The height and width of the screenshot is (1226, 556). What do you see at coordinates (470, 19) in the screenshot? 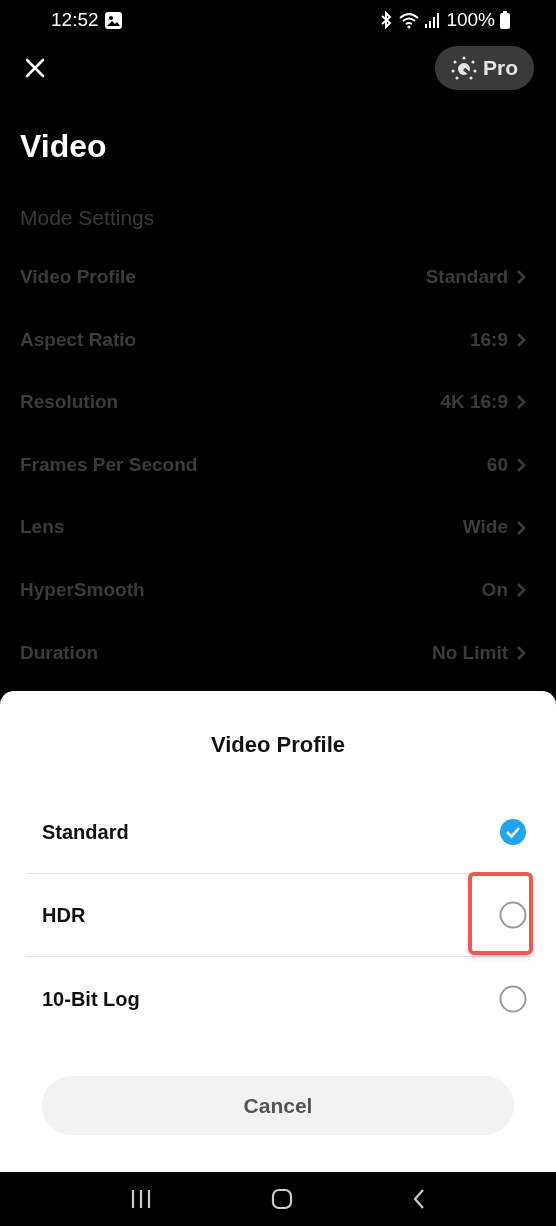
I see `battery-percentage: 100%` at bounding box center [470, 19].